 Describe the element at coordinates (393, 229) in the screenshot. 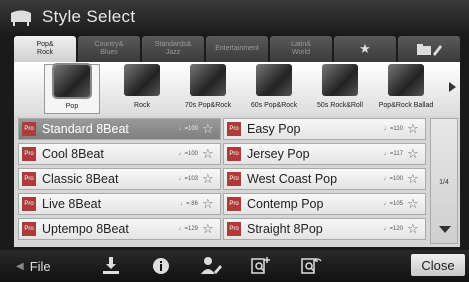

I see `style-tempo: ♩=120` at that location.